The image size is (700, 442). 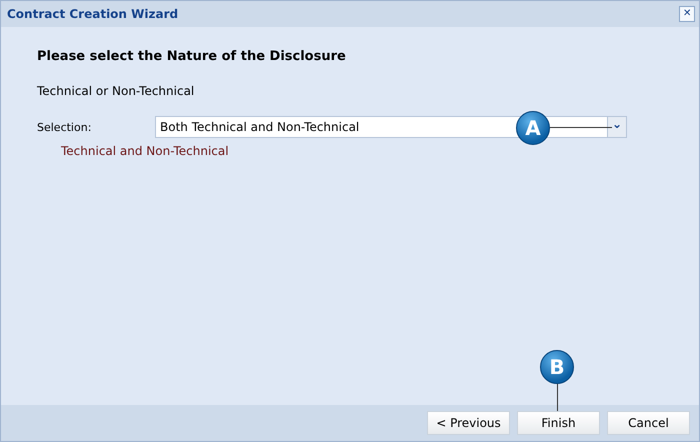 What do you see at coordinates (558, 423) in the screenshot?
I see `wizard-button: Finish` at bounding box center [558, 423].